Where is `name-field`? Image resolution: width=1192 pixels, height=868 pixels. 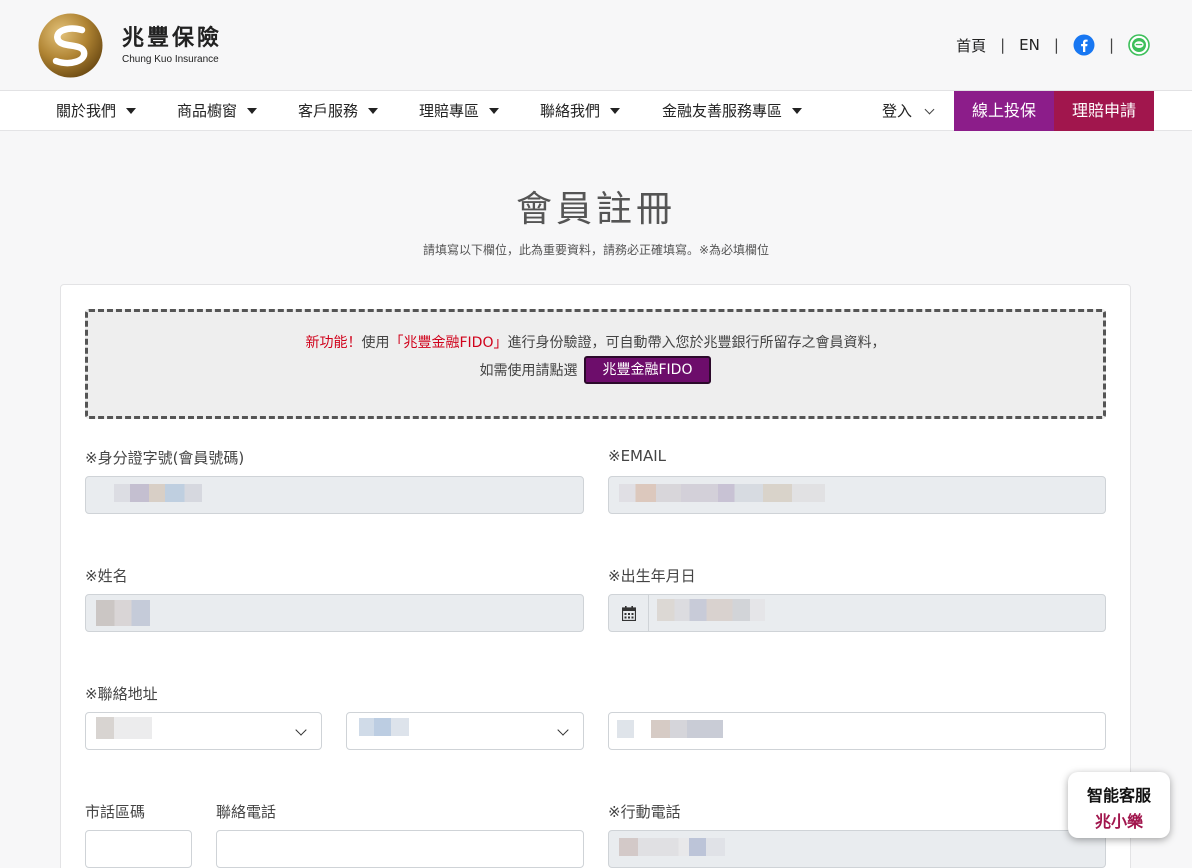
name-field is located at coordinates (334, 613).